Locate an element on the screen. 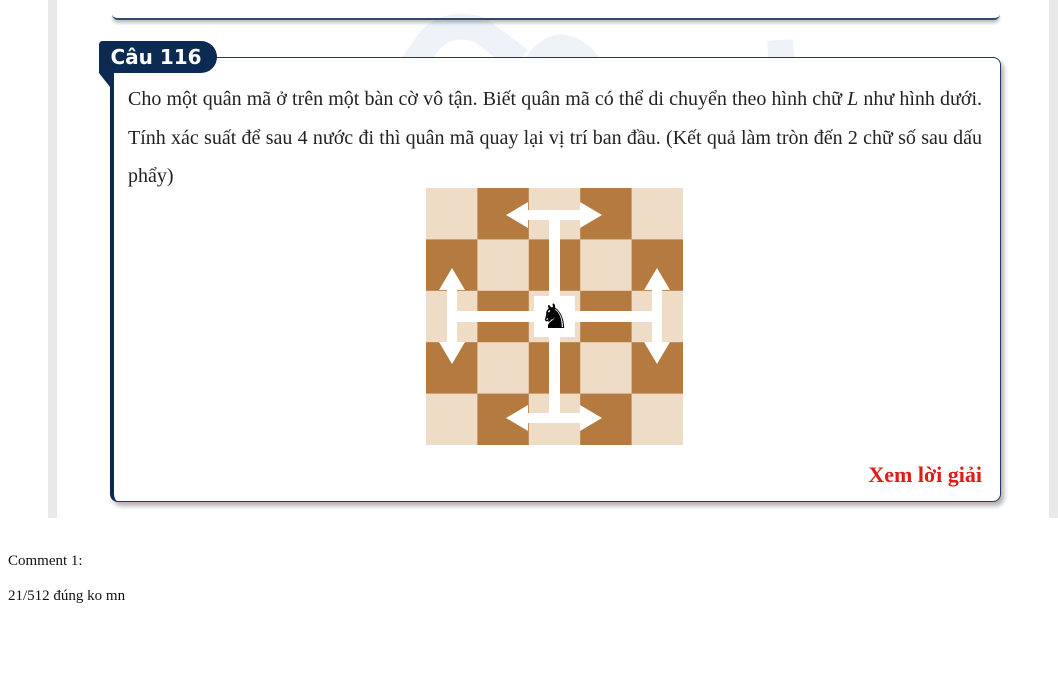  comment-label: Comment 1: is located at coordinates (45, 561).